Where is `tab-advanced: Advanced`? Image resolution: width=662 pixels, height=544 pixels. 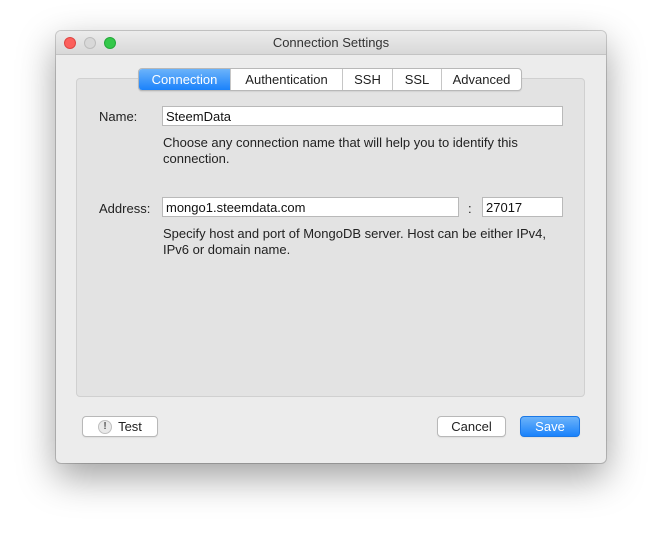
tab-advanced: Advanced is located at coordinates (481, 79).